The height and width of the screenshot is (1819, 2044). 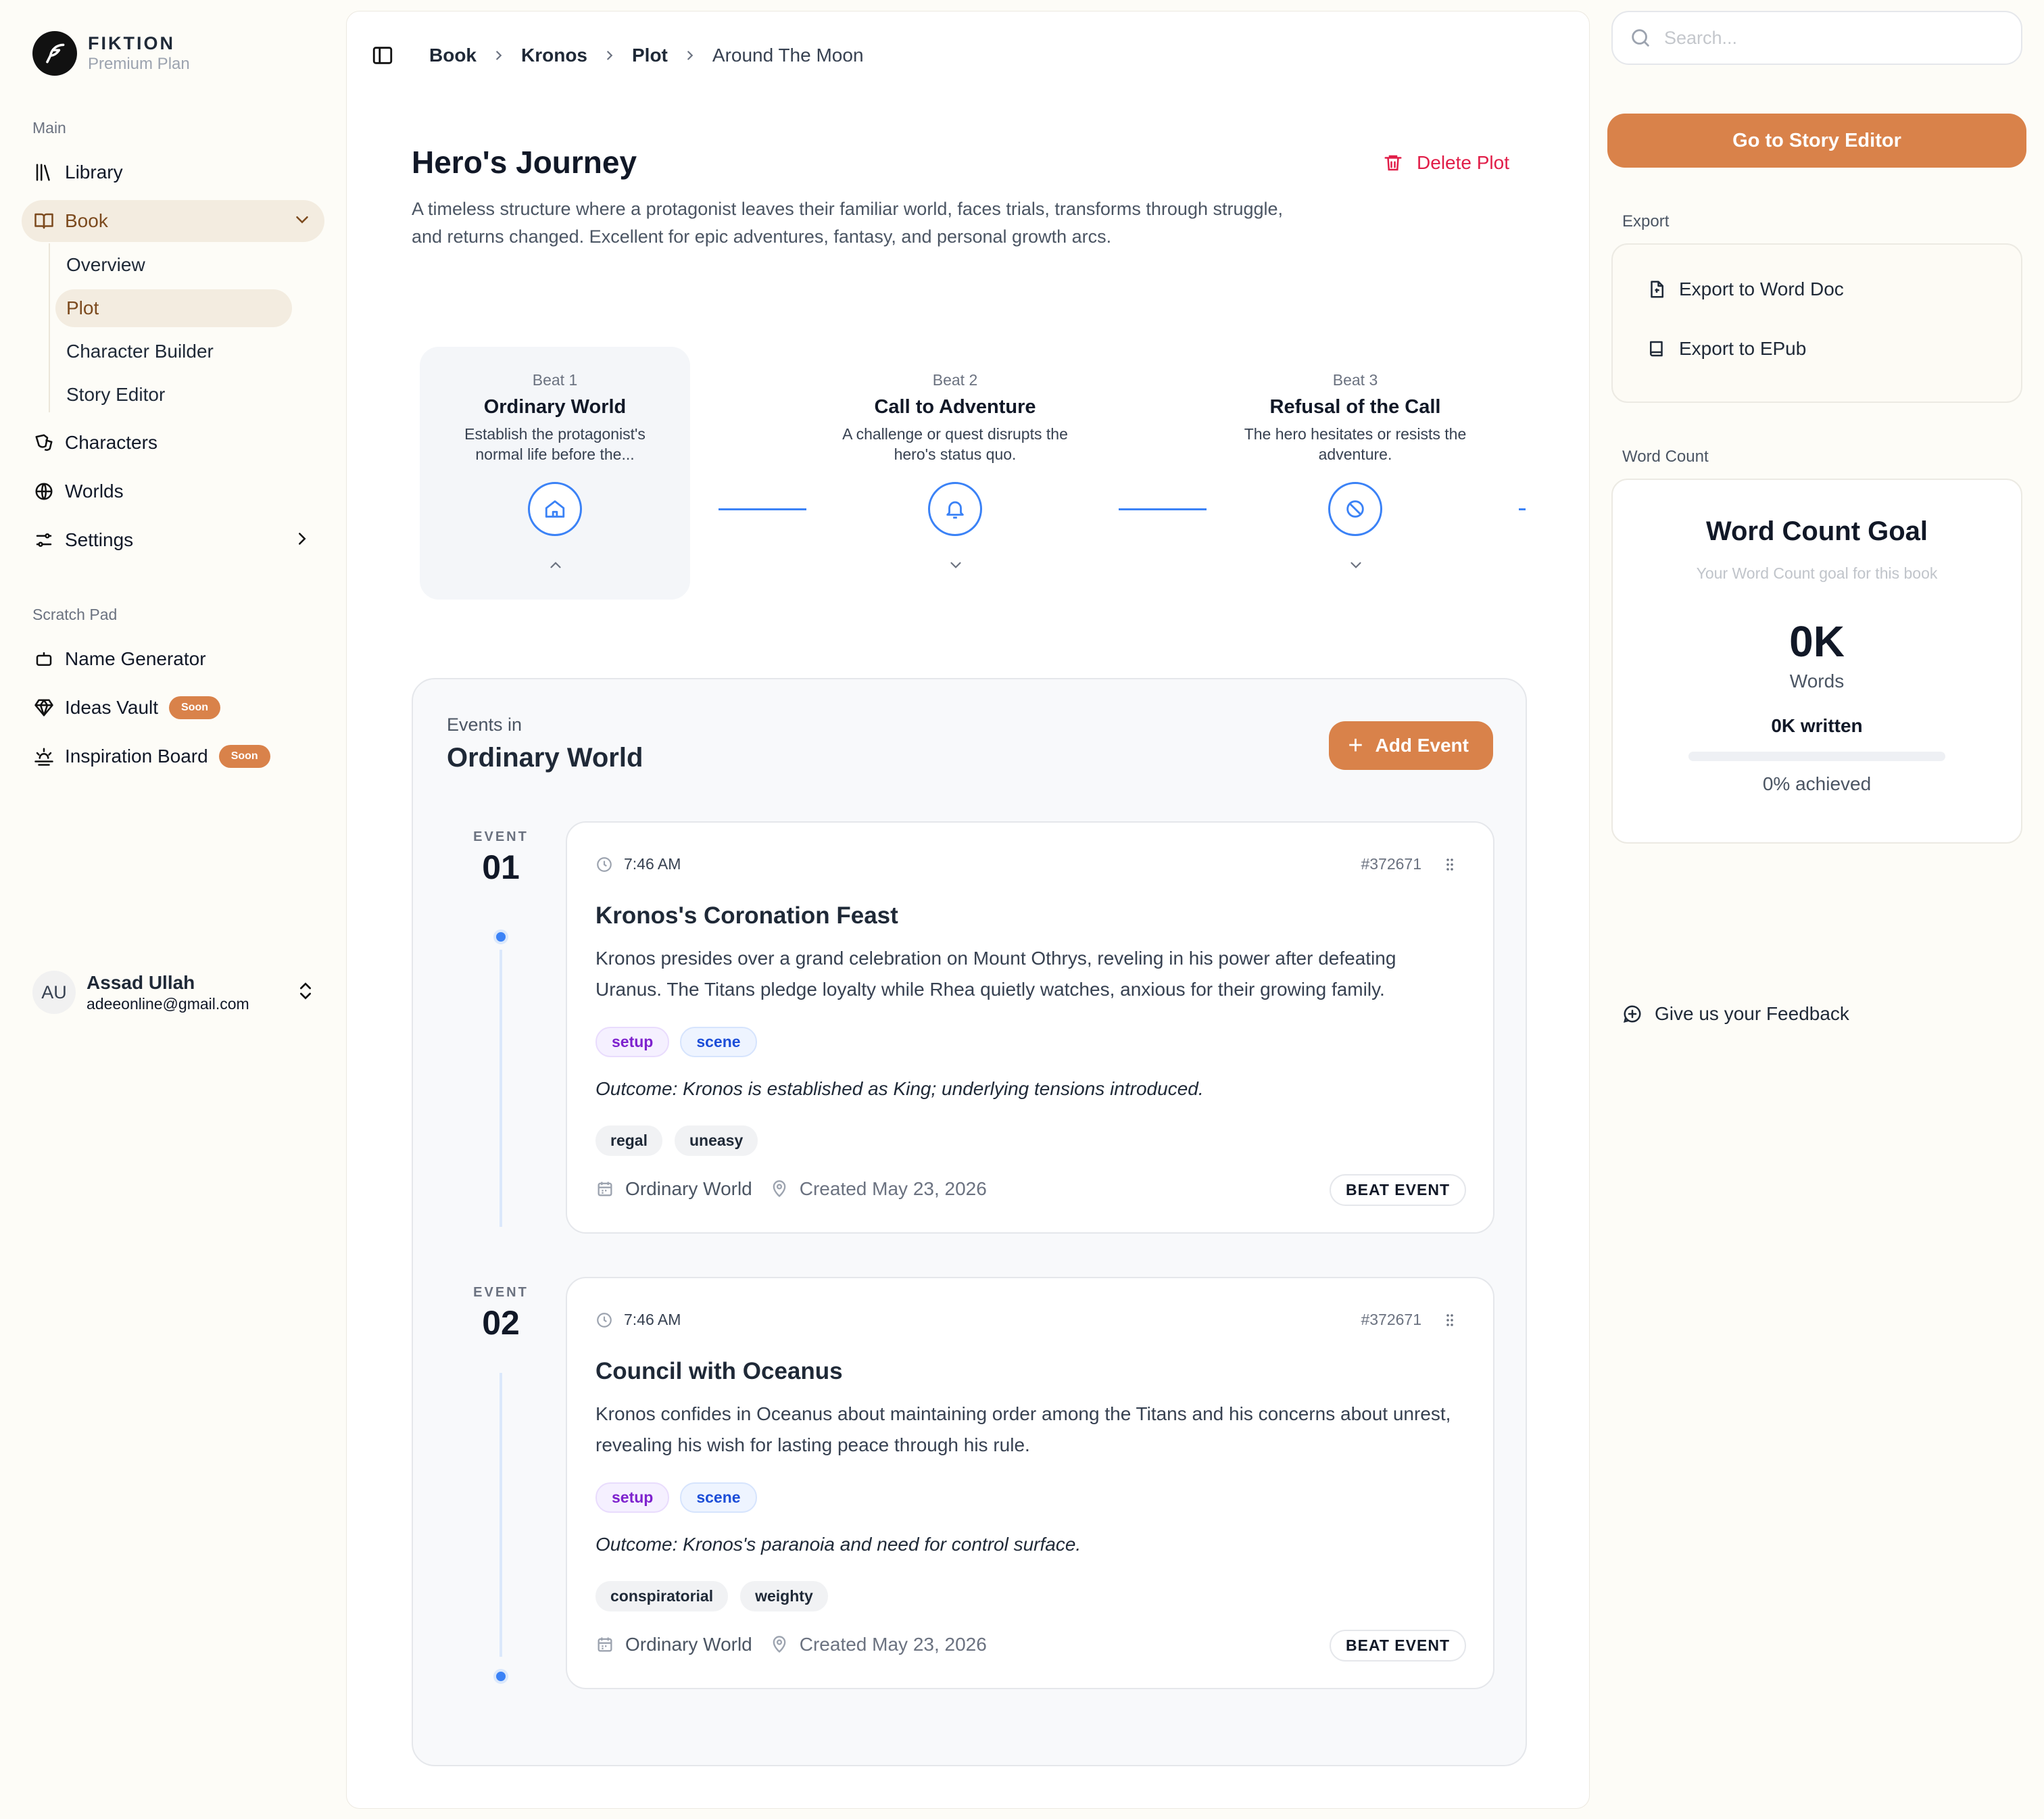 I want to click on home-icon, so click(x=555, y=509).